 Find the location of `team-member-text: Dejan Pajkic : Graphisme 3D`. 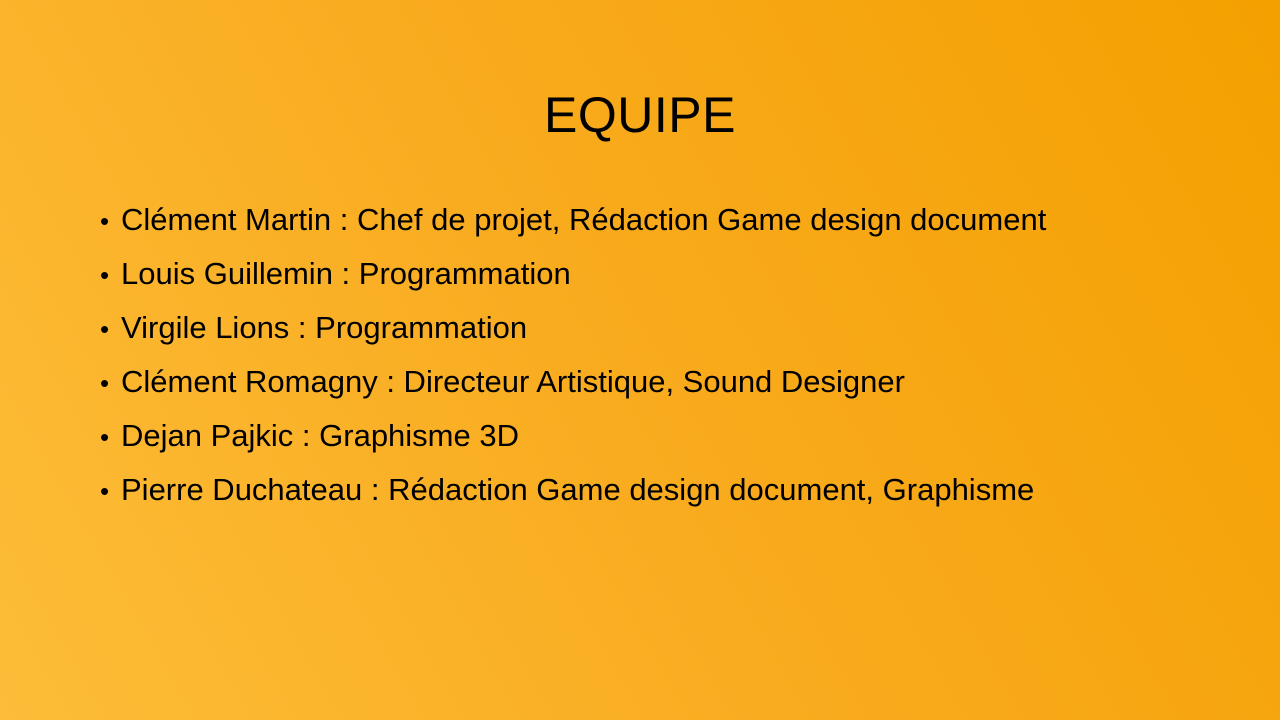

team-member-text: Dejan Pajkic : Graphisme 3D is located at coordinates (320, 435).